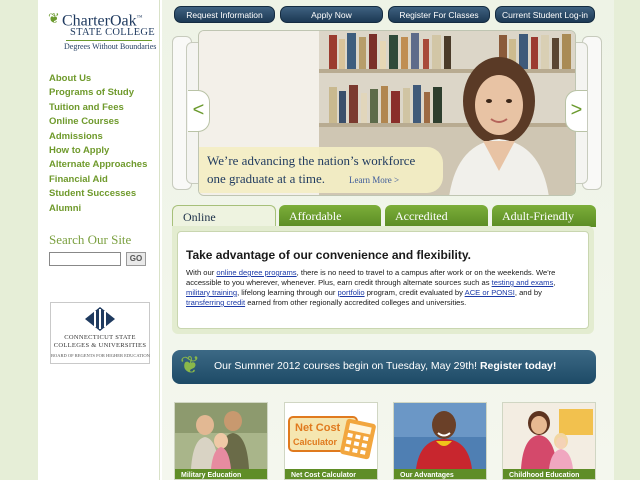 The width and height of the screenshot is (640, 480). What do you see at coordinates (224, 14) in the screenshot?
I see `request-information-button: Request Information` at bounding box center [224, 14].